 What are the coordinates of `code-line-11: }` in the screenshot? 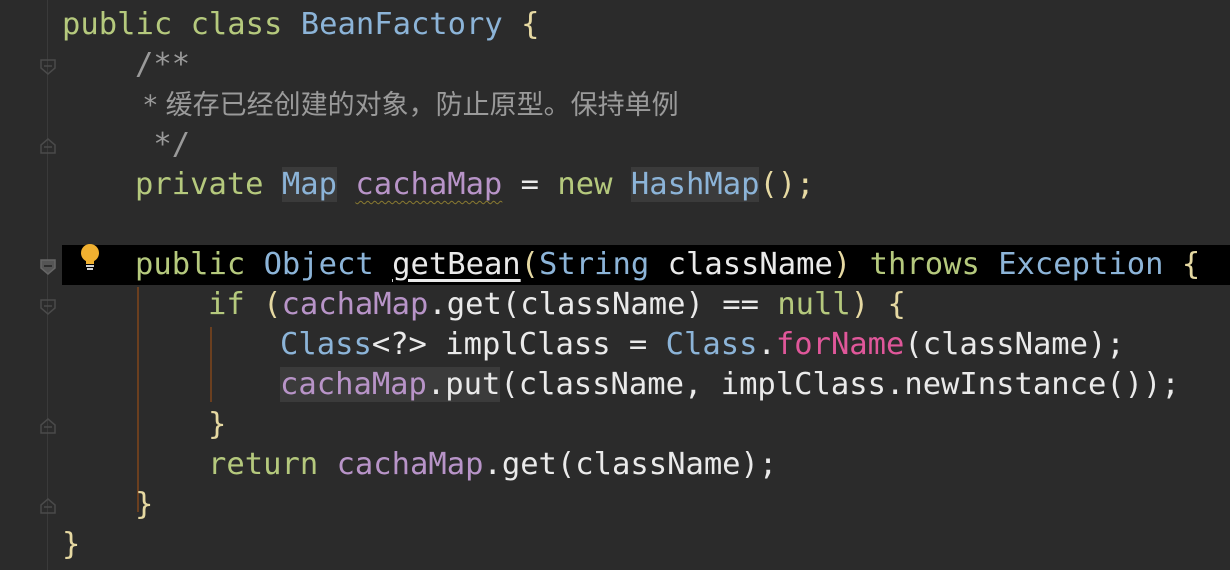 It's located at (217, 425).